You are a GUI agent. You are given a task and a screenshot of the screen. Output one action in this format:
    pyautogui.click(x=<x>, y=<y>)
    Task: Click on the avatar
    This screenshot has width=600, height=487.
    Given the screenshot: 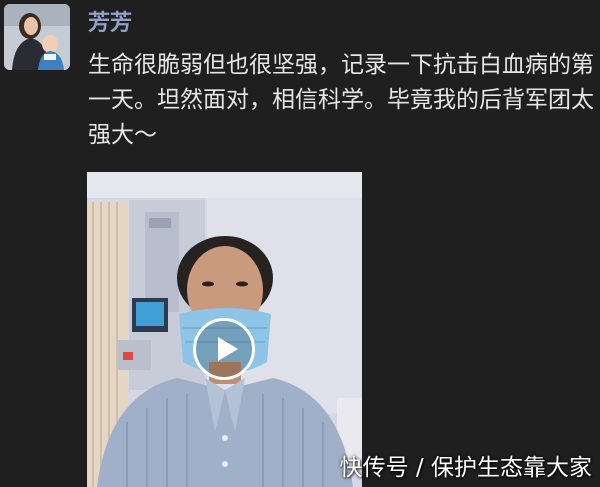 What is the action you would take?
    pyautogui.click(x=37, y=37)
    